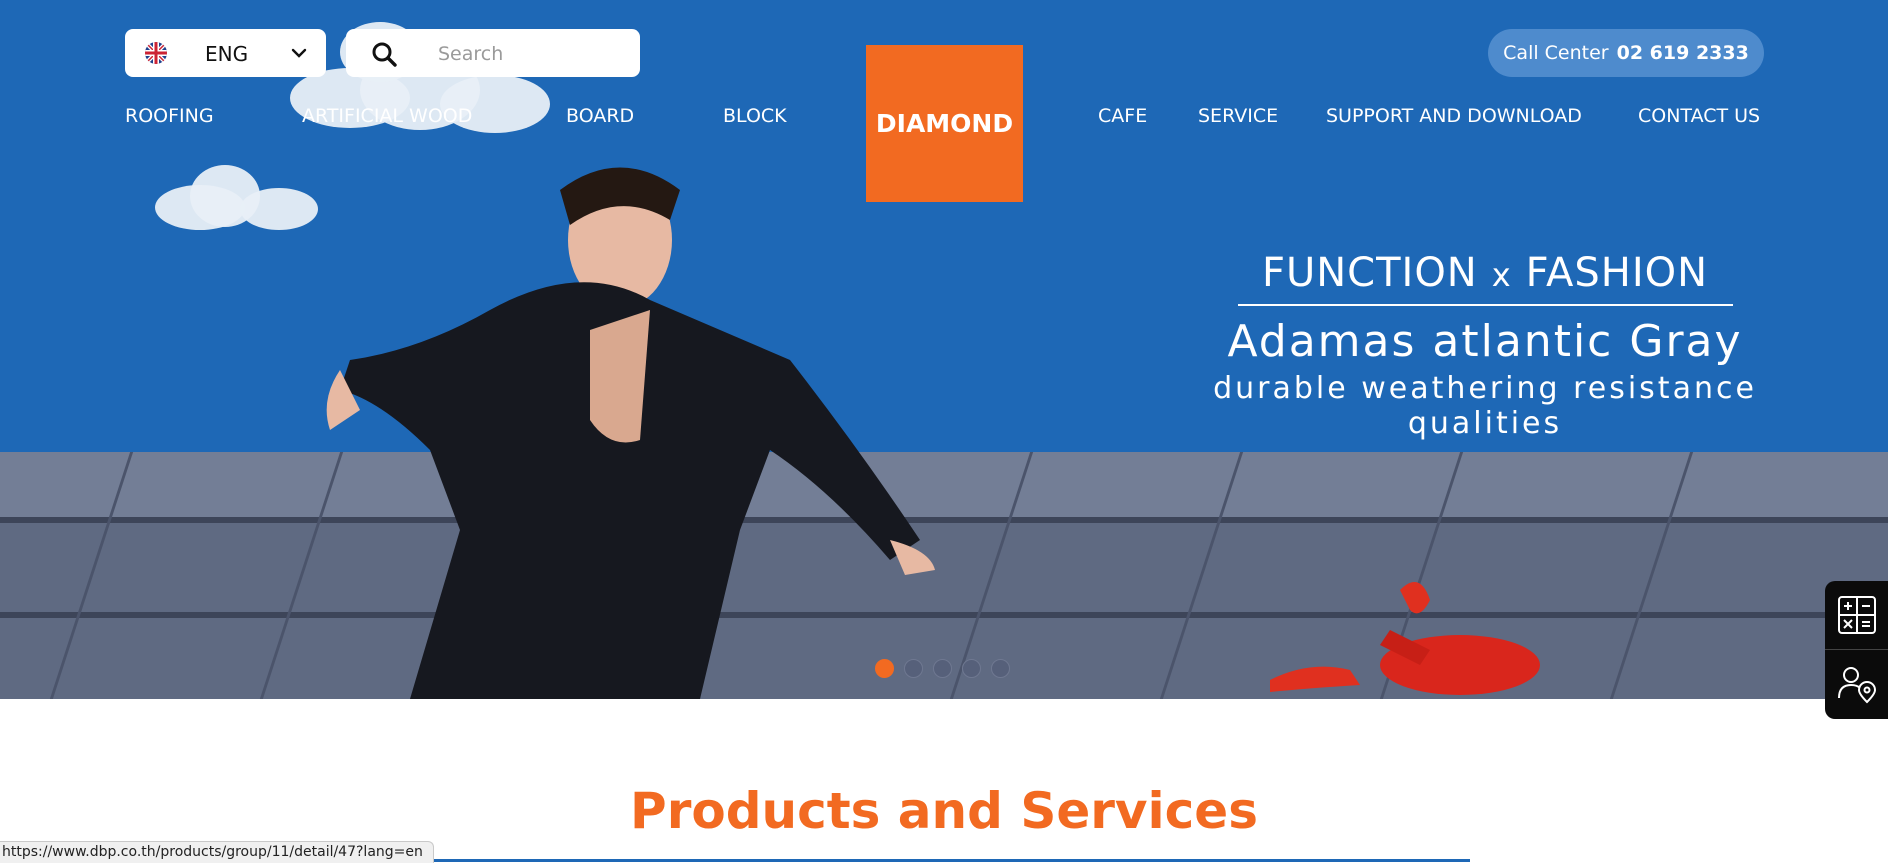 This screenshot has height=863, width=1888. Describe the element at coordinates (600, 116) in the screenshot. I see `nav-board: BOARD` at that location.